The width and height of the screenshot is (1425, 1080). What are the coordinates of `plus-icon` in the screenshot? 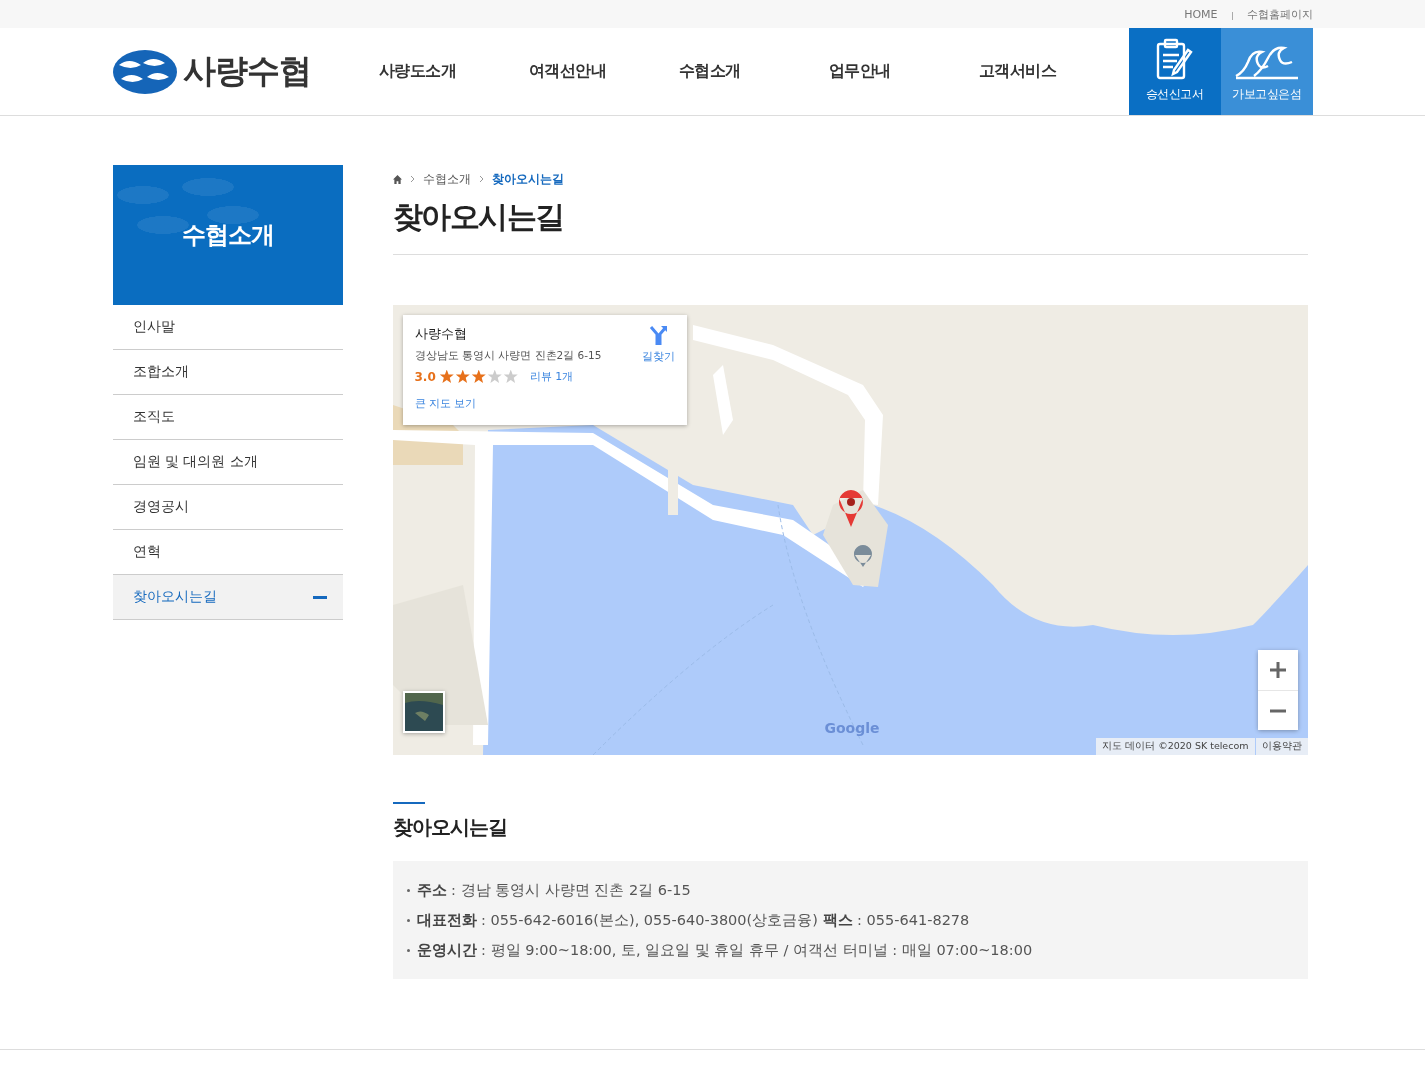 It's located at (1277, 670).